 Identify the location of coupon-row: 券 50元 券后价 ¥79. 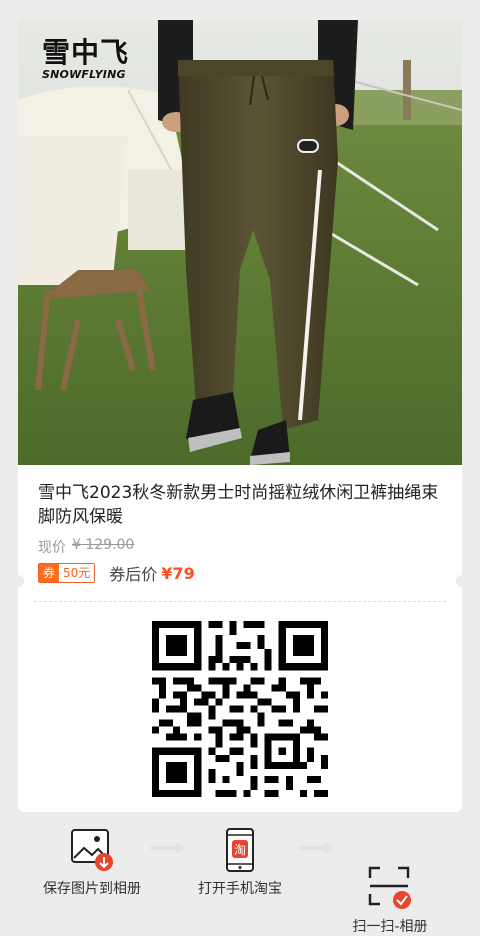
(116, 573).